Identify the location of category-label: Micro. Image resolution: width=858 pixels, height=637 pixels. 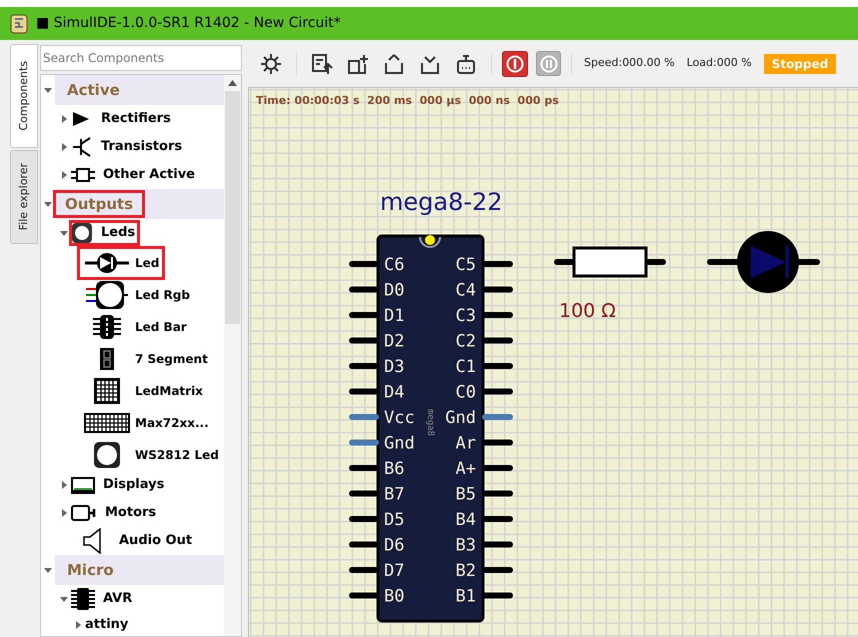
(139, 570).